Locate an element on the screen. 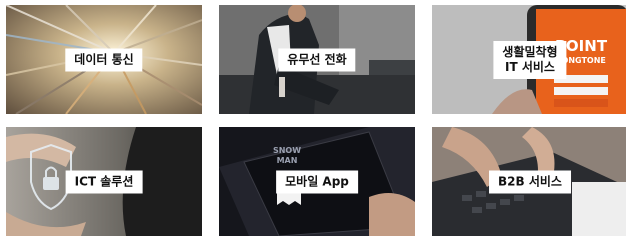  service-label: ICT 솔루션 is located at coordinates (104, 181).